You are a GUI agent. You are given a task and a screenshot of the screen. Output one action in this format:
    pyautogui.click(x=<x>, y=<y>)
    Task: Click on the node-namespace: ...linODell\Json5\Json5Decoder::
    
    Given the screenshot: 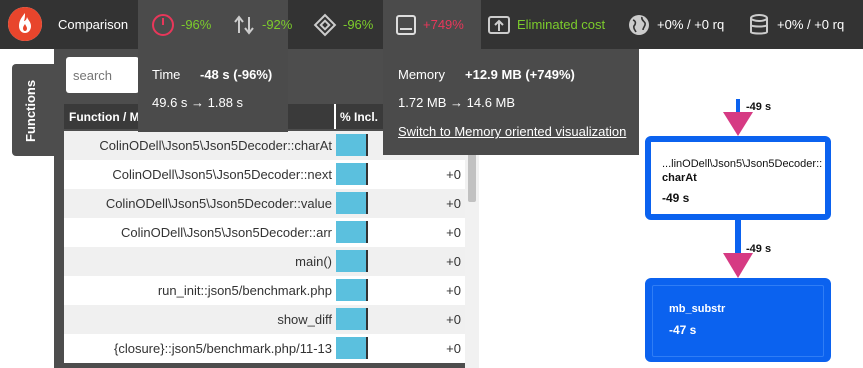 What is the action you would take?
    pyautogui.click(x=742, y=164)
    